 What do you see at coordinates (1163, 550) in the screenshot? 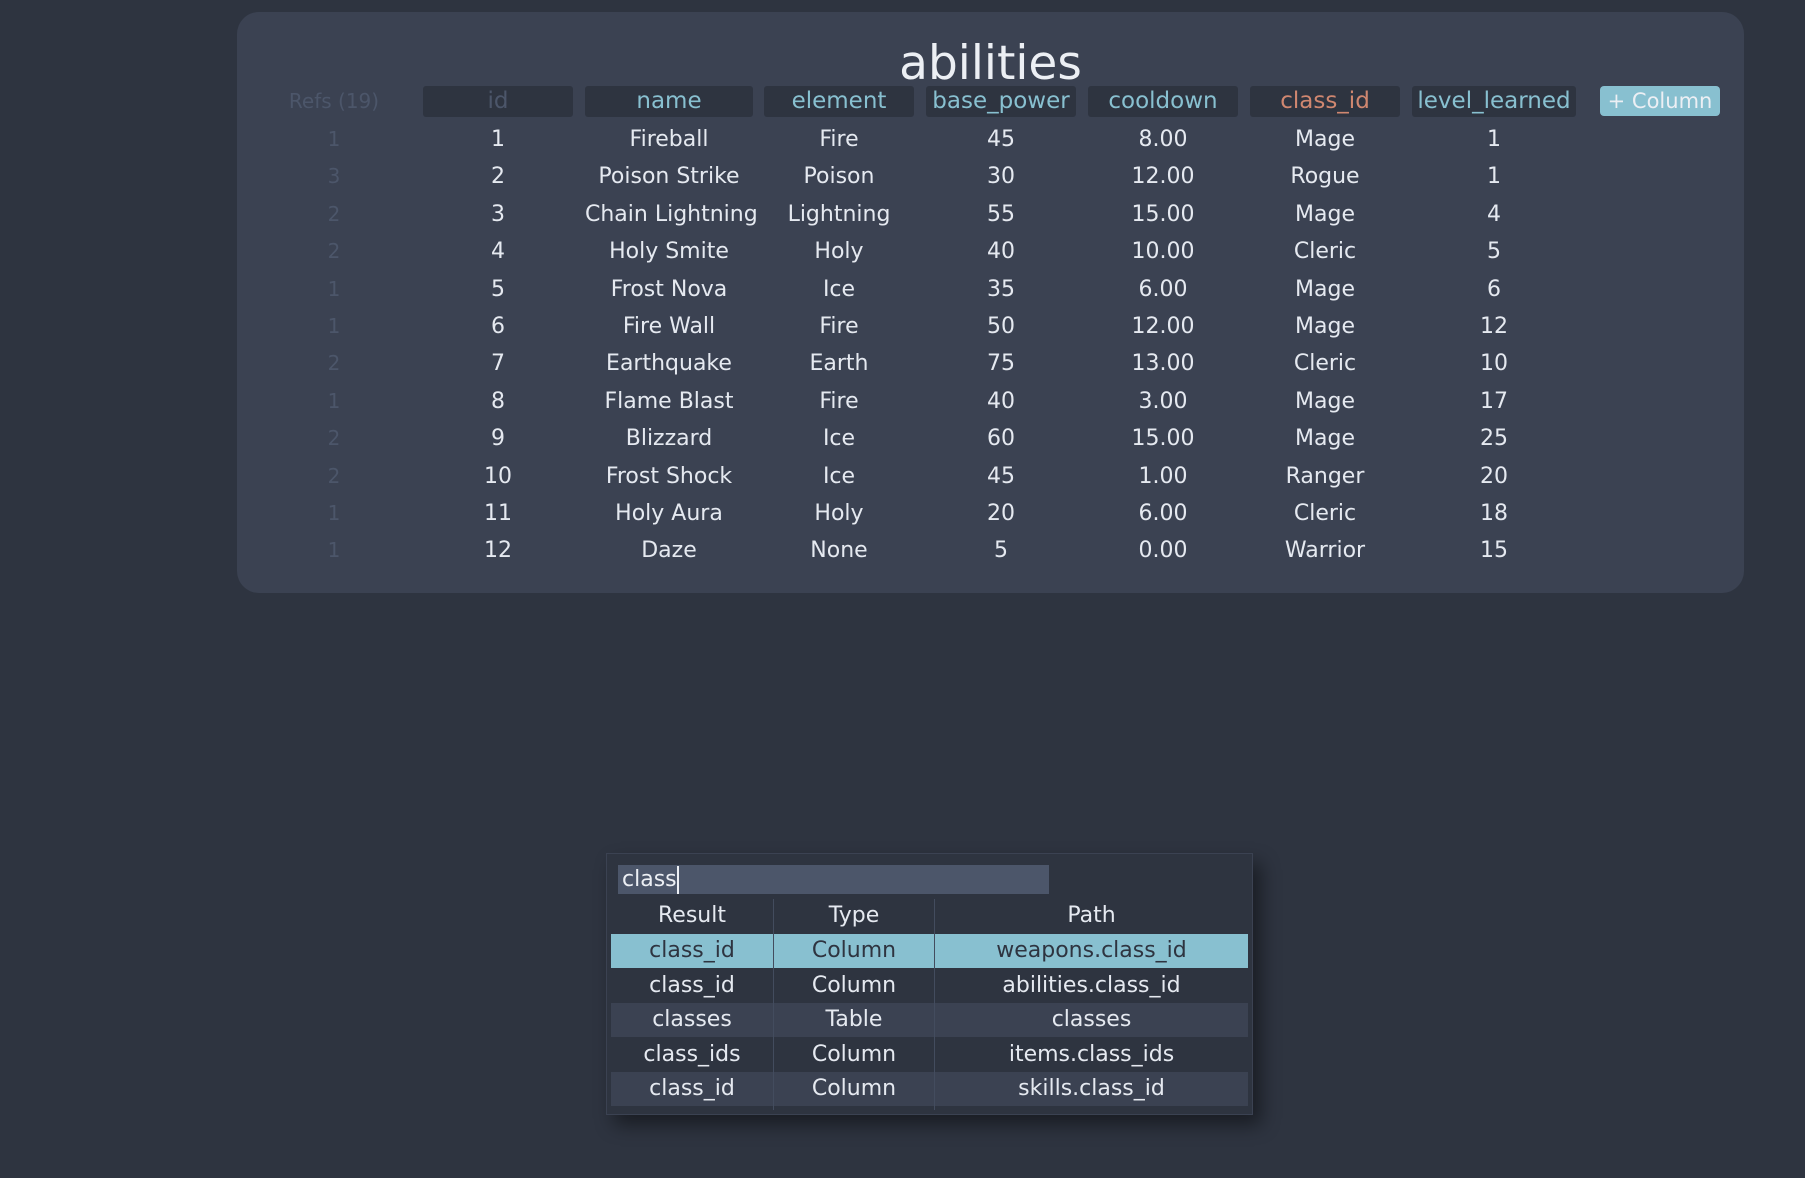
I see `cell-cooldown: 0.00` at bounding box center [1163, 550].